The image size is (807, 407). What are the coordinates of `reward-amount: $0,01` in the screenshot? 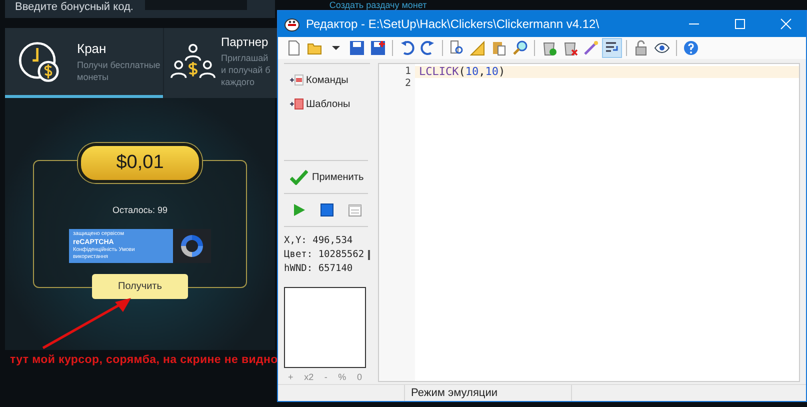 It's located at (140, 163).